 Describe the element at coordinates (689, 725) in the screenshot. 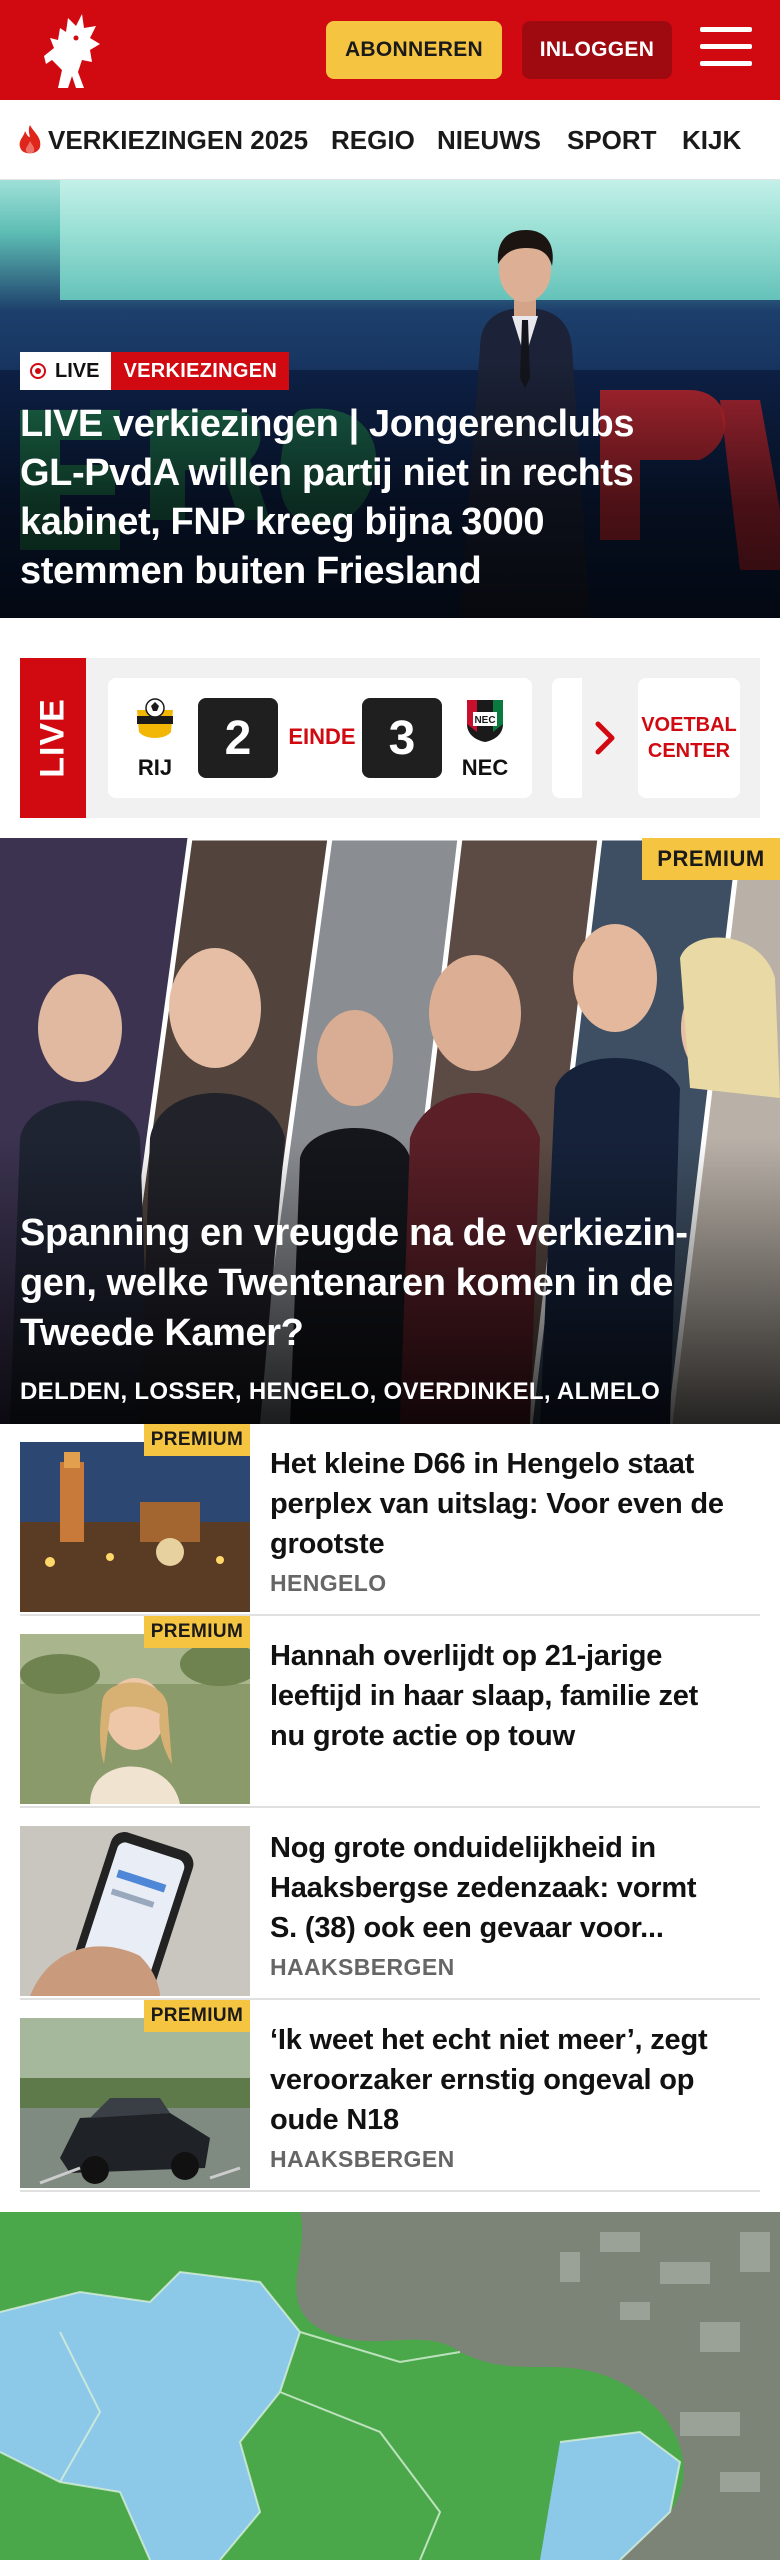

I see `football-center-label: VOETBAL` at that location.